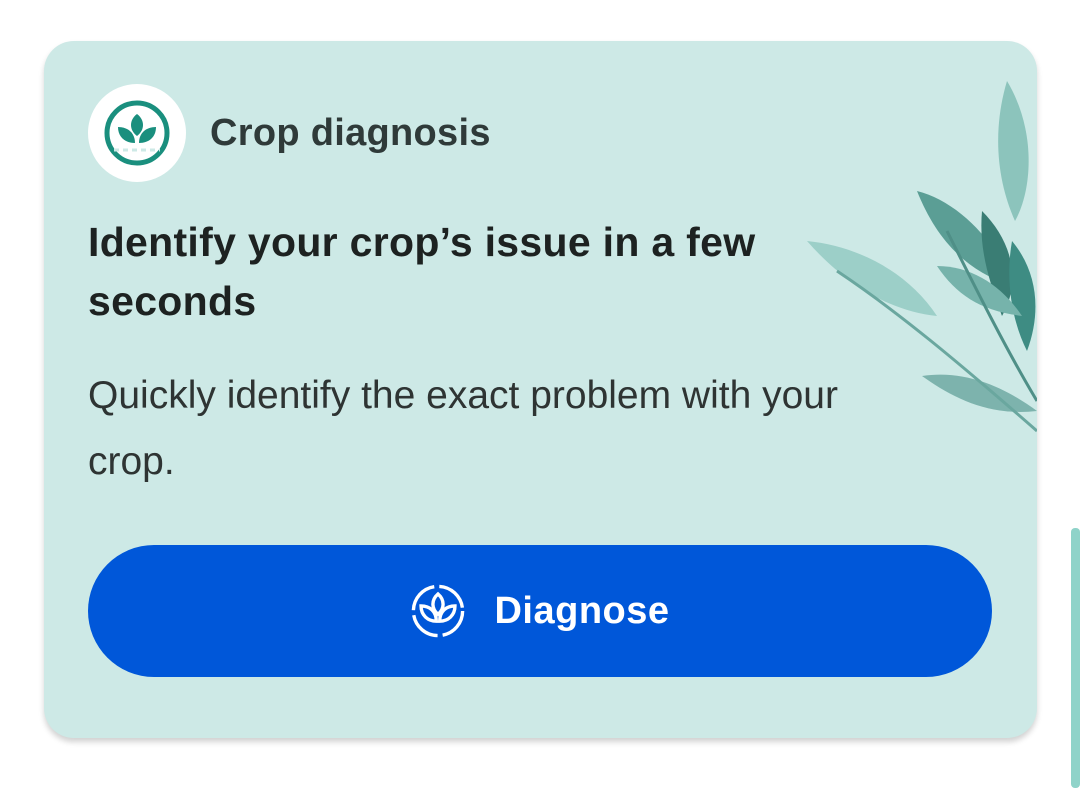 The image size is (1080, 788). Describe the element at coordinates (582, 610) in the screenshot. I see `diagnose-button-label: Diagnose` at that location.